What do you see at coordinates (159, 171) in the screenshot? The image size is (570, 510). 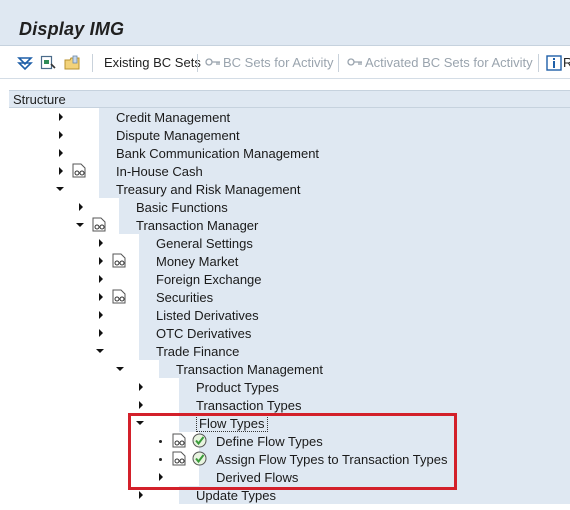 I see `tree-node-label: In-House Cash` at bounding box center [159, 171].